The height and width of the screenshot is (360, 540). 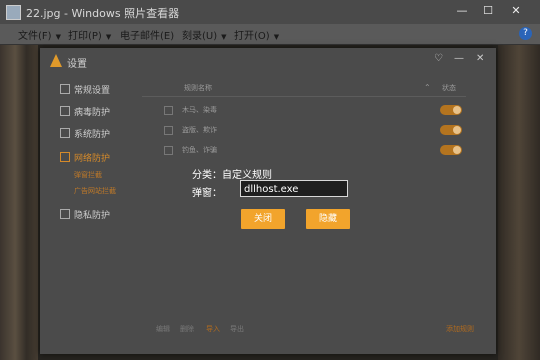 What do you see at coordinates (427, 87) in the screenshot?
I see `sort-chevron-icon: ⌃` at bounding box center [427, 87].